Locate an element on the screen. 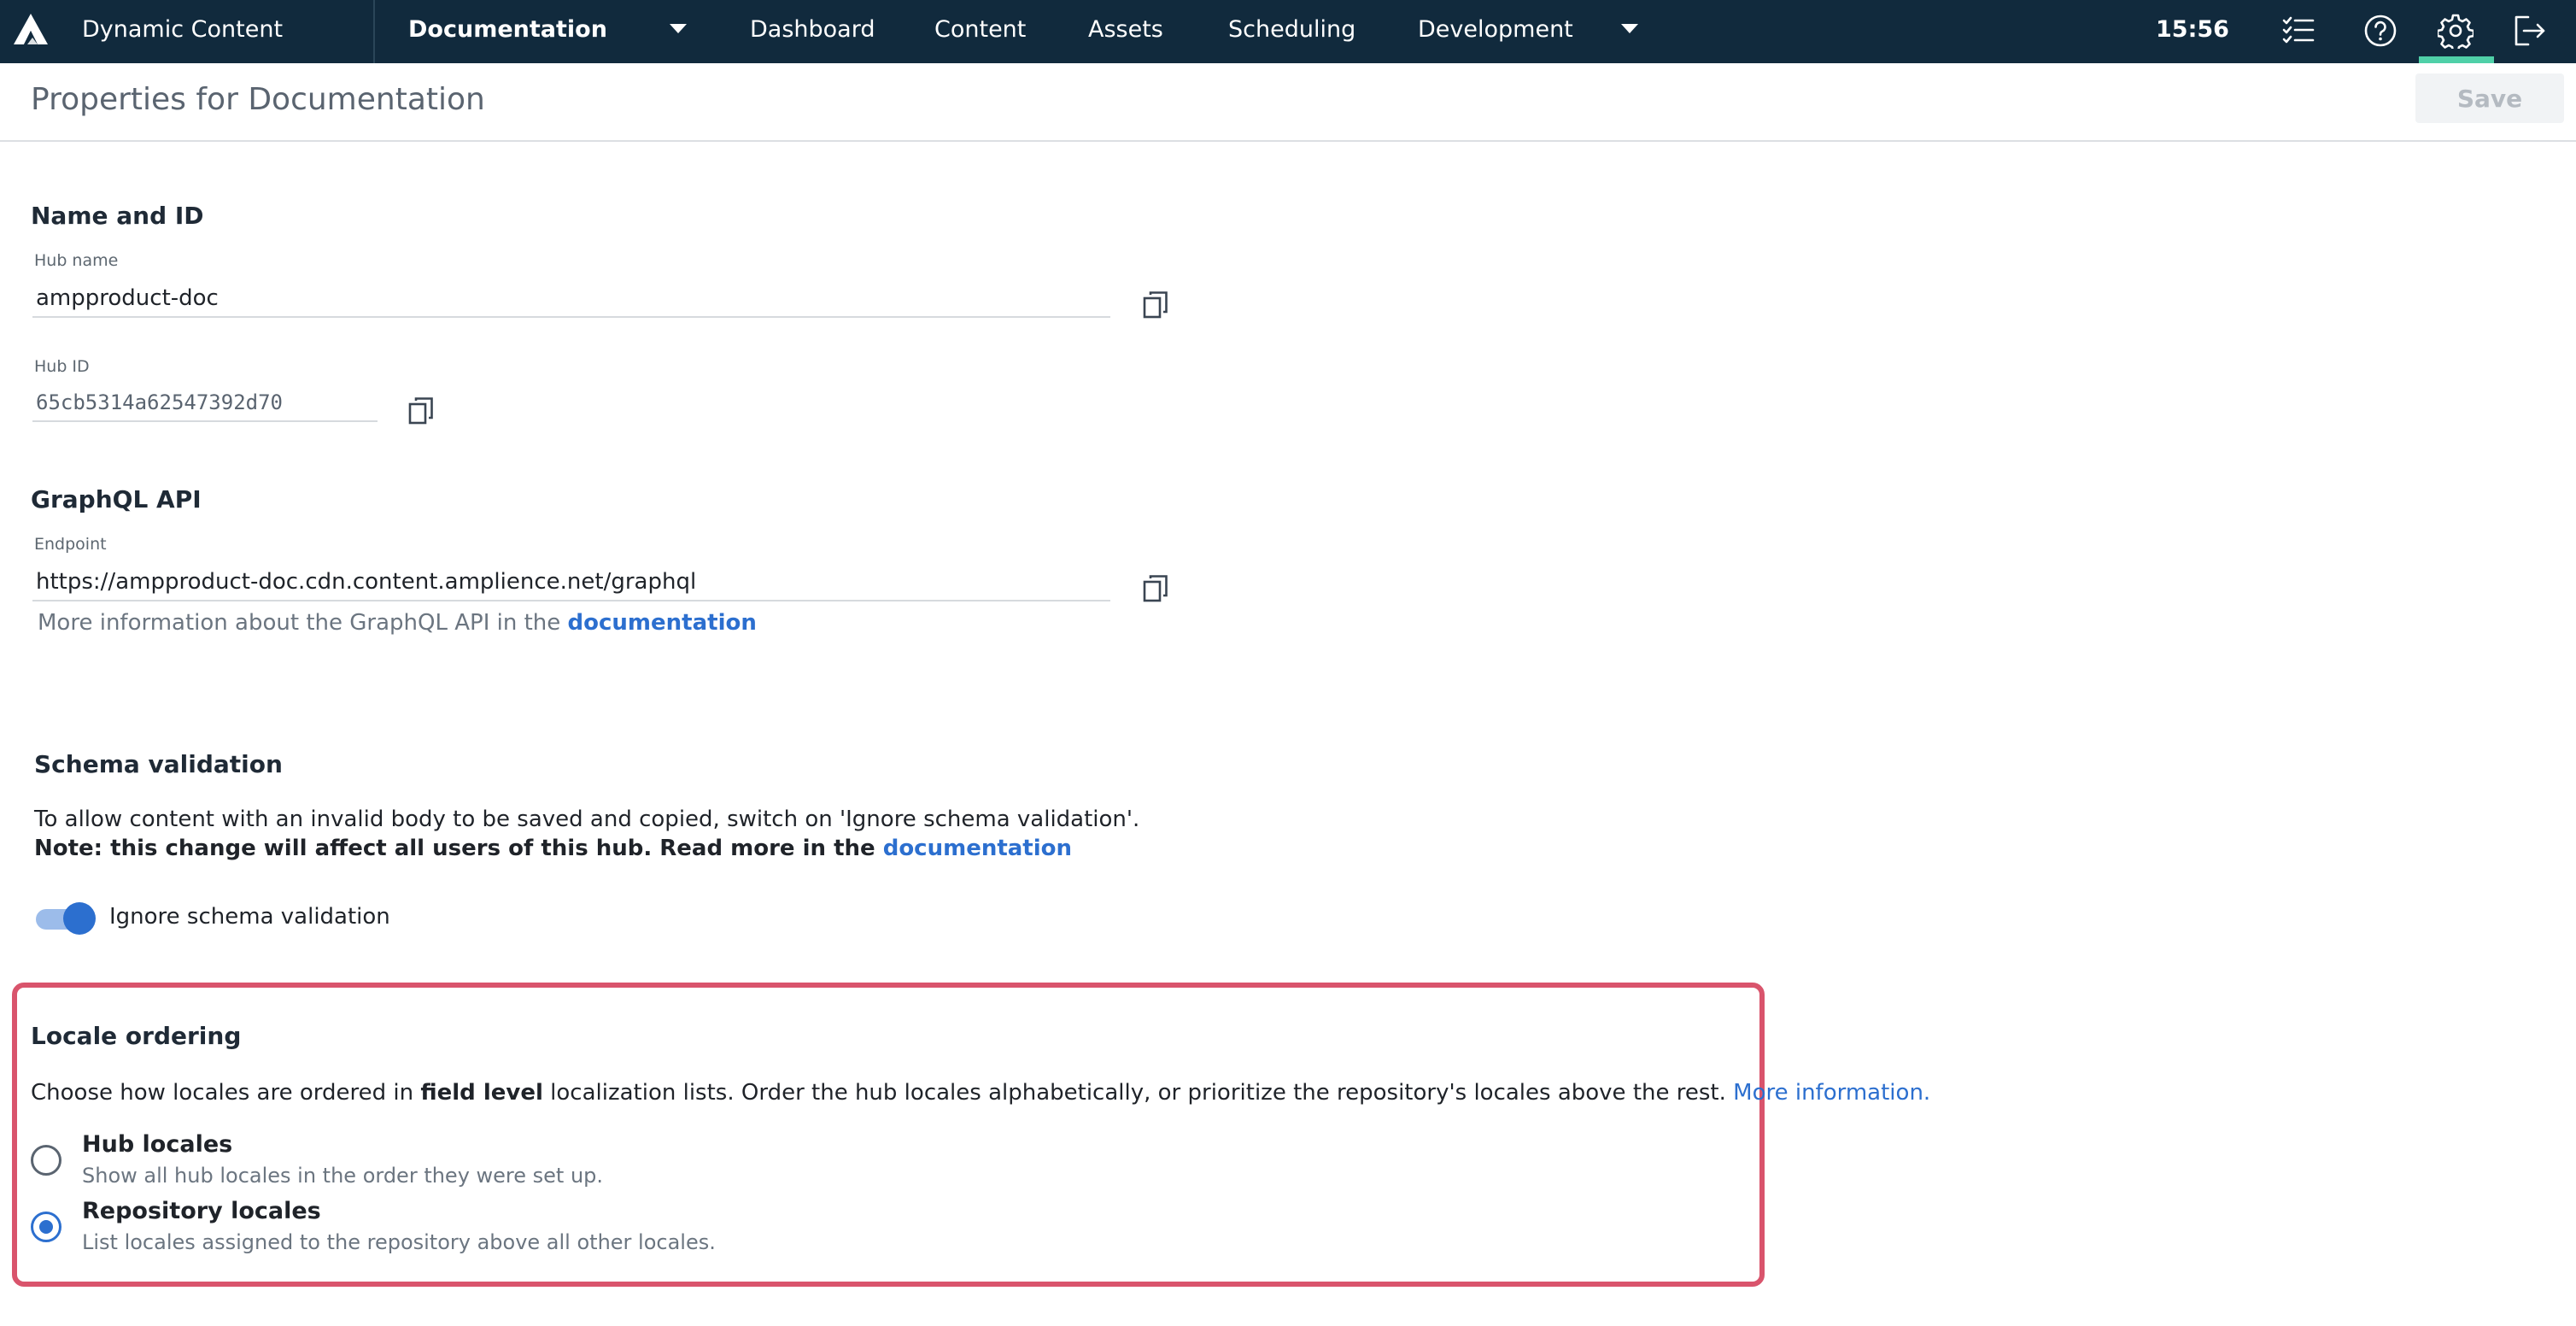  hub-id-label: Hub ID is located at coordinates (62, 366).